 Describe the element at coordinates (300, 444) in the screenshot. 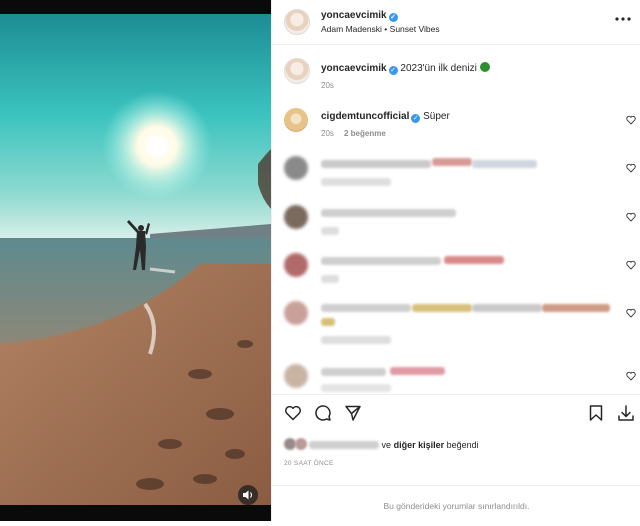

I see `liker-avatar` at that location.